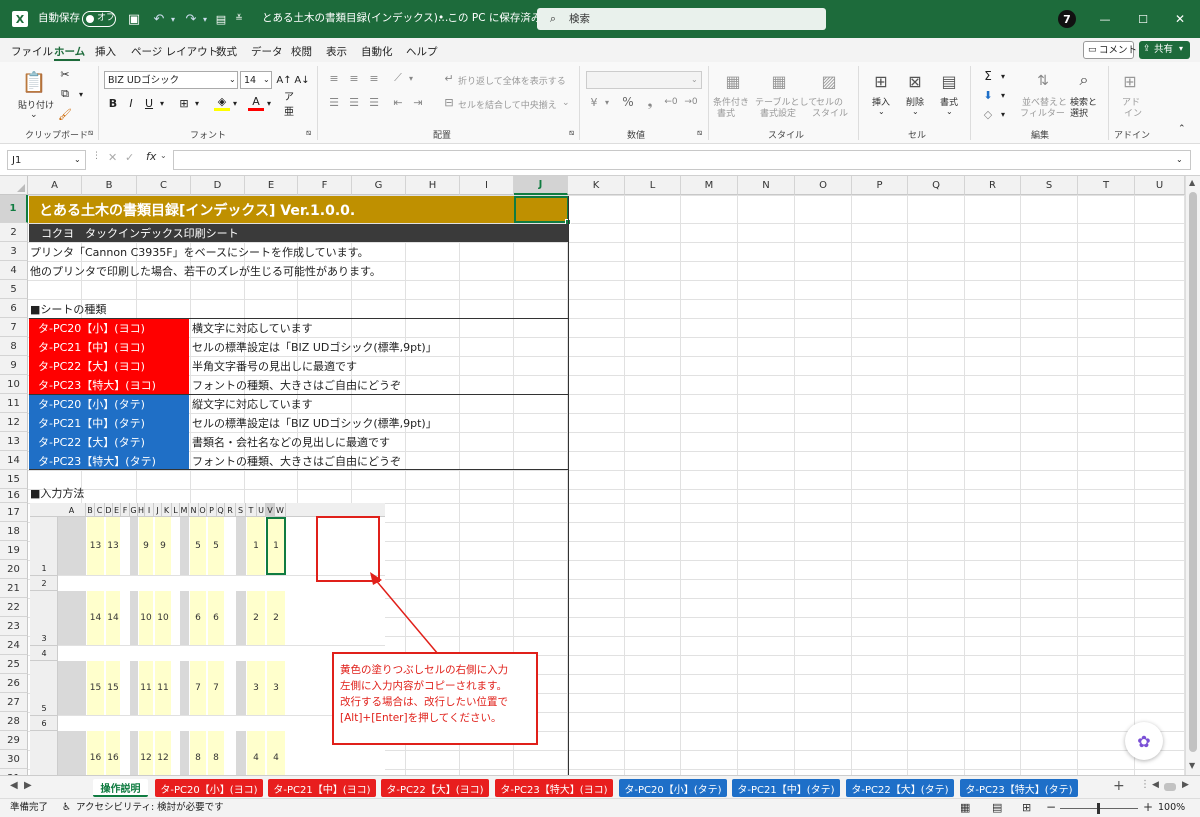 This screenshot has width=1200, height=817. I want to click on row-header-1: 1, so click(14, 209).